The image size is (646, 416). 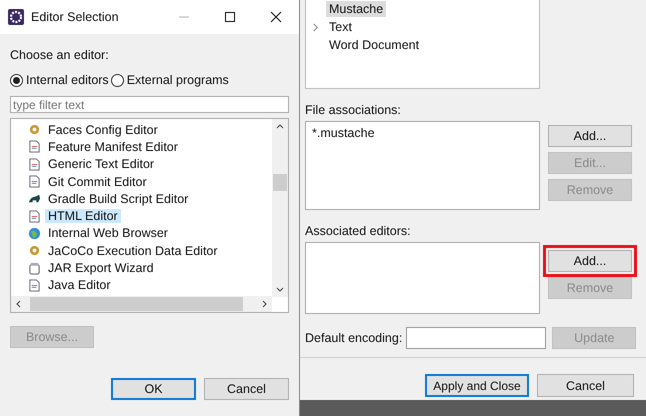 What do you see at coordinates (374, 45) in the screenshot?
I see `content-type-item: Word Document` at bounding box center [374, 45].